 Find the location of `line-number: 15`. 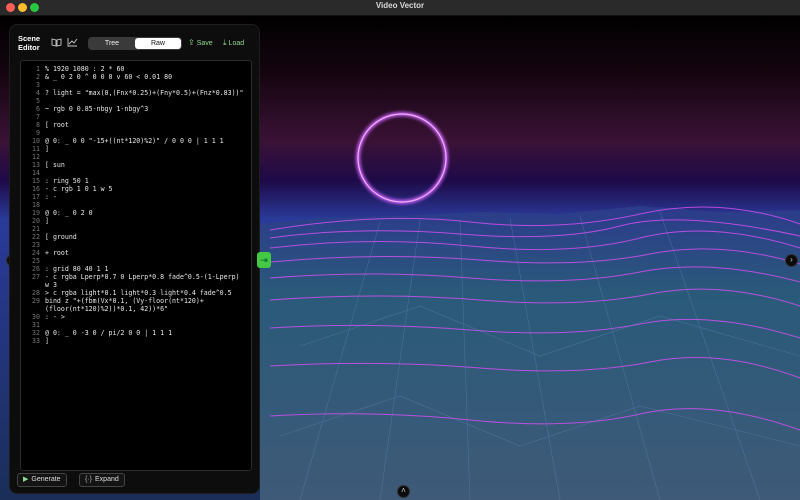

line-number: 15 is located at coordinates (36, 181).